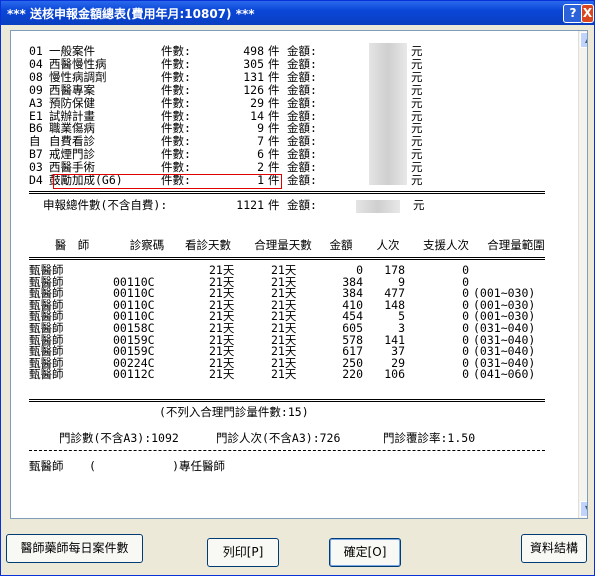  Describe the element at coordinates (297, 13) in the screenshot. I see `title-bar: *** 送核申報金額總表(費用年月:10807) *** ? X` at that location.